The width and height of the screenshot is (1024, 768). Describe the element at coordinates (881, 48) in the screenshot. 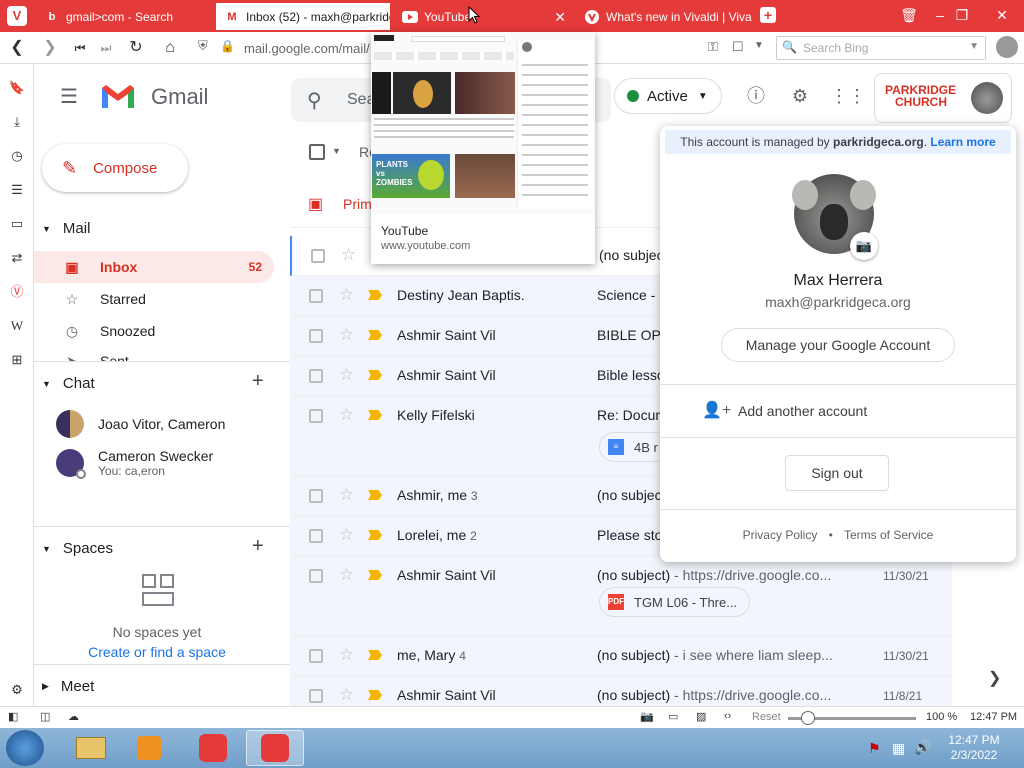

I see `search-engine-field: 🔍 Search Bing ▼` at that location.